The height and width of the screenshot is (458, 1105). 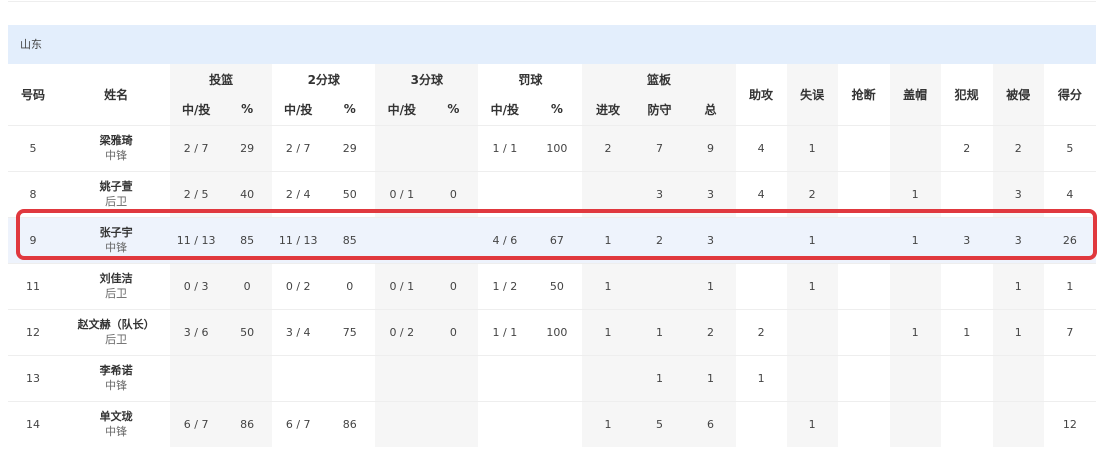 What do you see at coordinates (402, 331) in the screenshot?
I see `stat-three-made-att: 0 / 2` at bounding box center [402, 331].